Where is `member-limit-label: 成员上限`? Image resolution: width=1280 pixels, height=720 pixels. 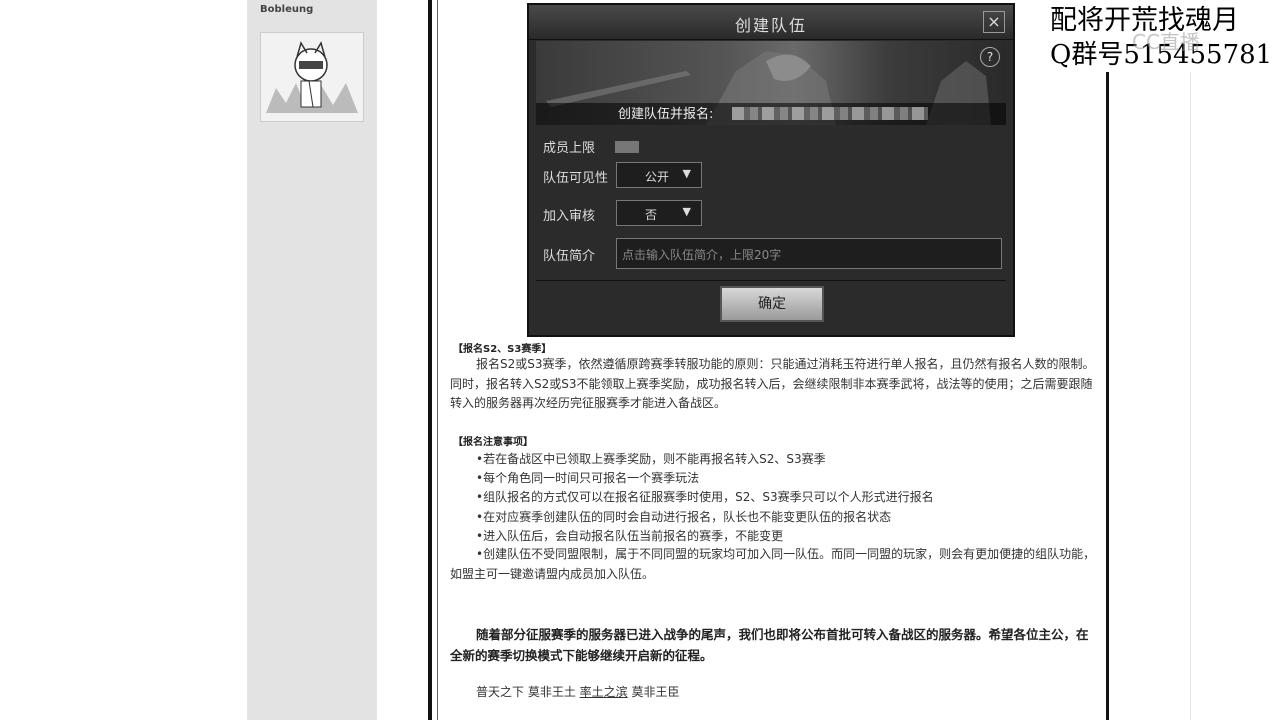 member-limit-label: 成员上限 is located at coordinates (569, 148).